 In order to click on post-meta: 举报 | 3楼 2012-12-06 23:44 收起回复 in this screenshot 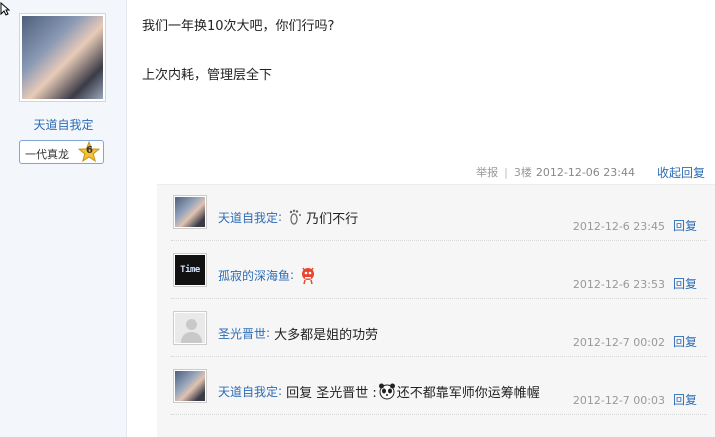, I will do `click(590, 172)`.